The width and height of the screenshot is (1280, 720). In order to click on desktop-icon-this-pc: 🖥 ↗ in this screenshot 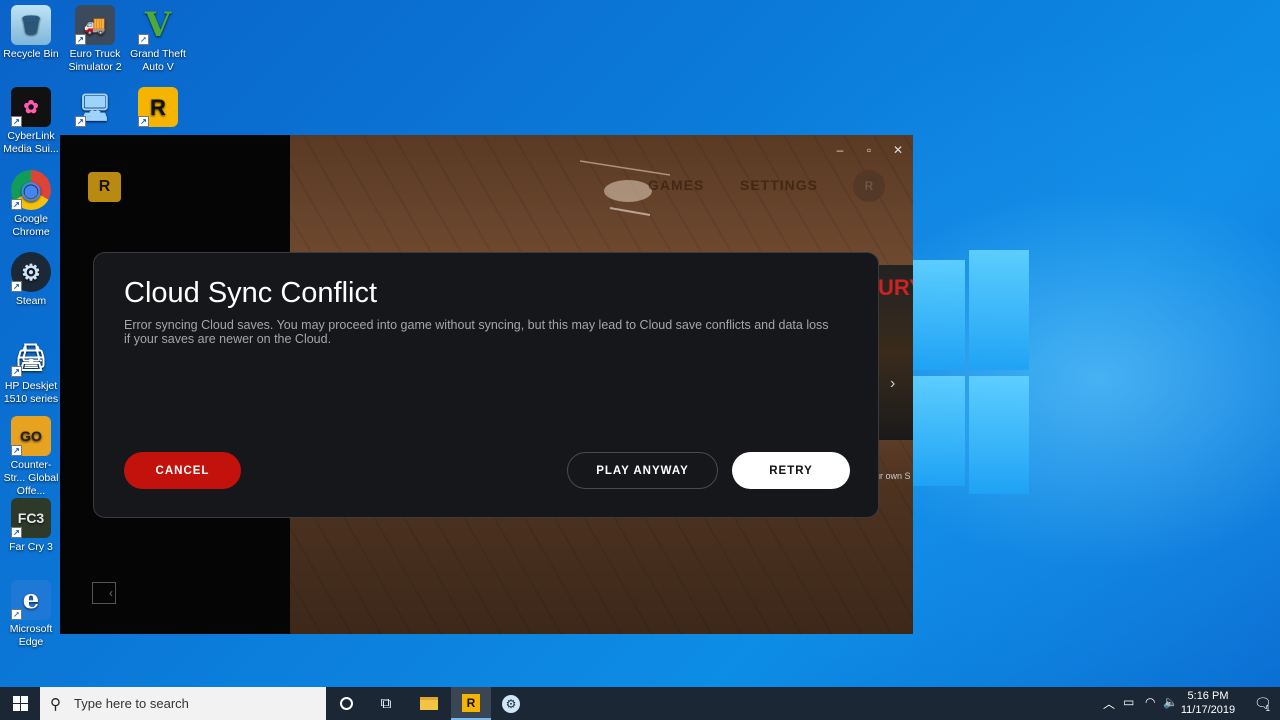, I will do `click(95, 108)`.